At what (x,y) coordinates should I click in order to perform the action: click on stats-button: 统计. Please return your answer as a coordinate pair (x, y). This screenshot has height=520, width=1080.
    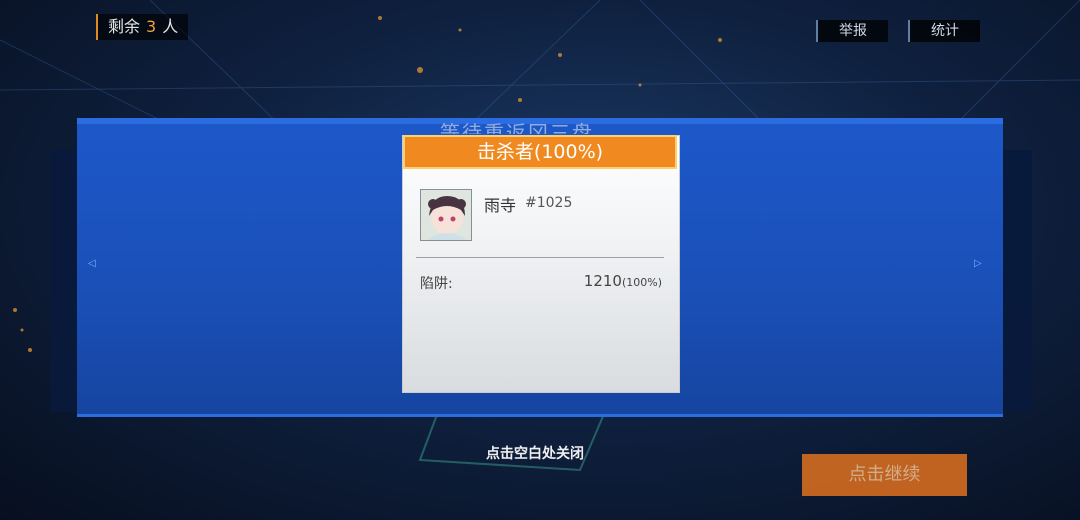
    Looking at the image, I should click on (944, 31).